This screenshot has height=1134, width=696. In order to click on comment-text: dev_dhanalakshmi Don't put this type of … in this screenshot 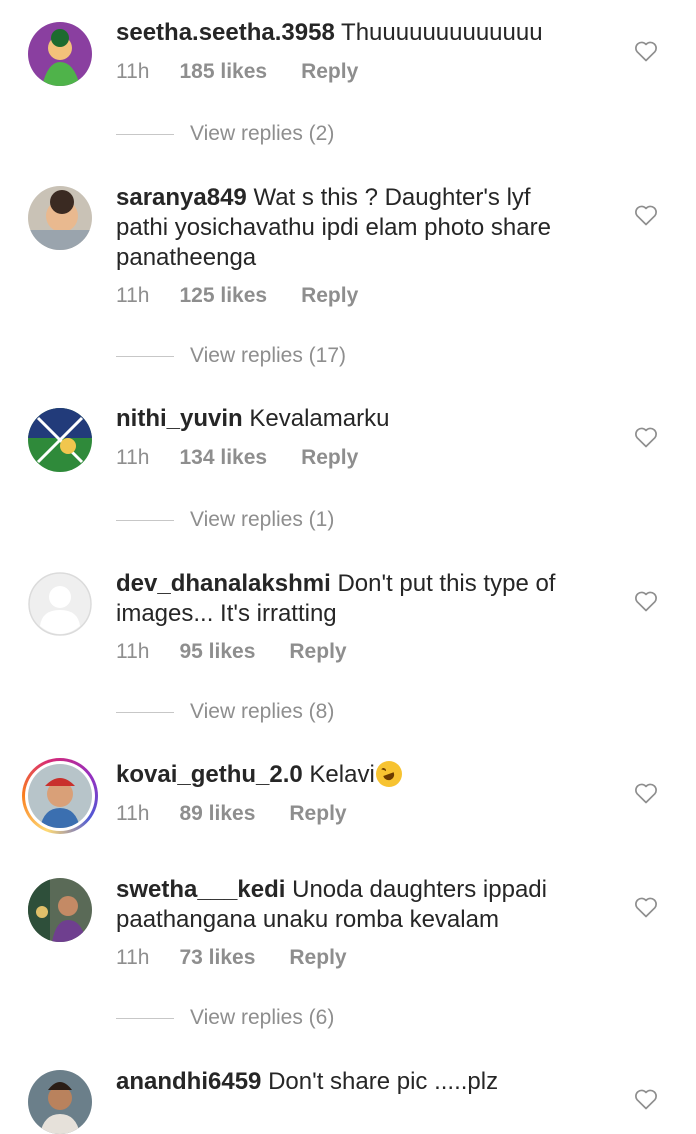, I will do `click(351, 599)`.